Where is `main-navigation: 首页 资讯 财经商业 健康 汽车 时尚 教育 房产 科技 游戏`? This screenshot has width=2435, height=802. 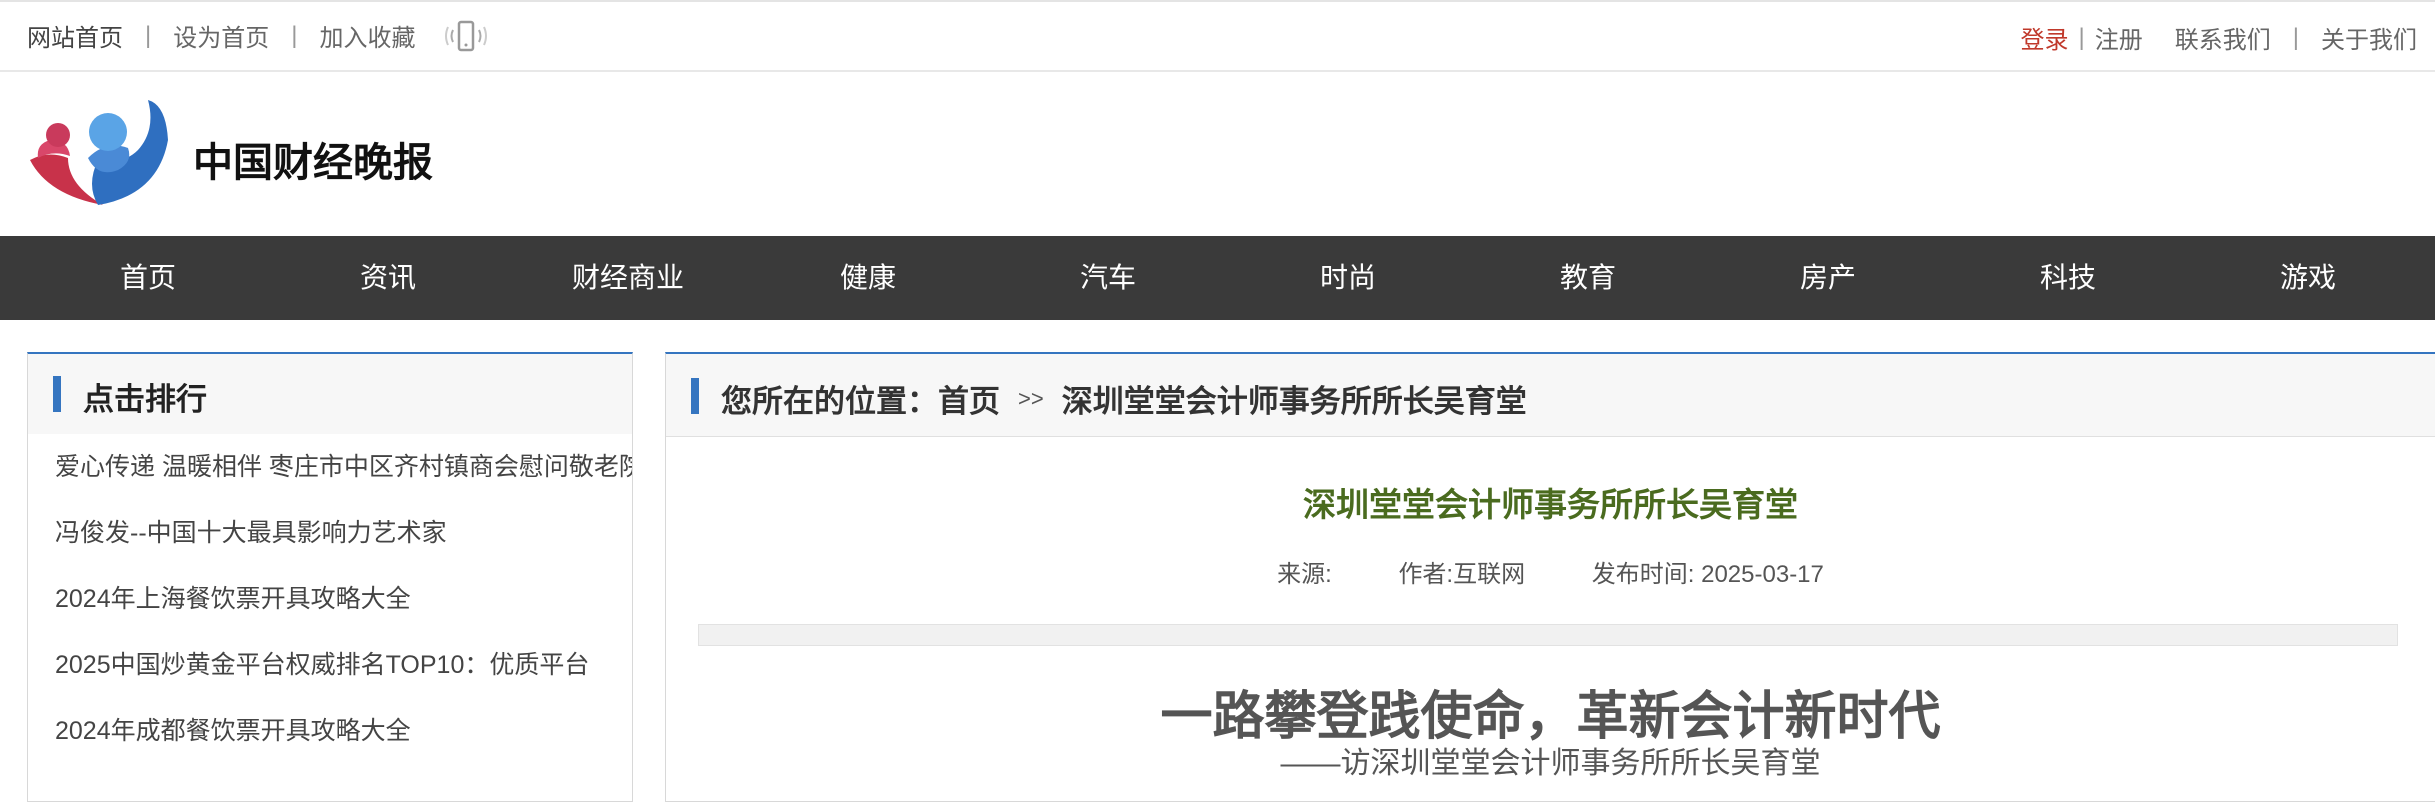
main-navigation: 首页 资讯 财经商业 健康 汽车 时尚 教育 房产 科技 游戏 is located at coordinates (1217, 278).